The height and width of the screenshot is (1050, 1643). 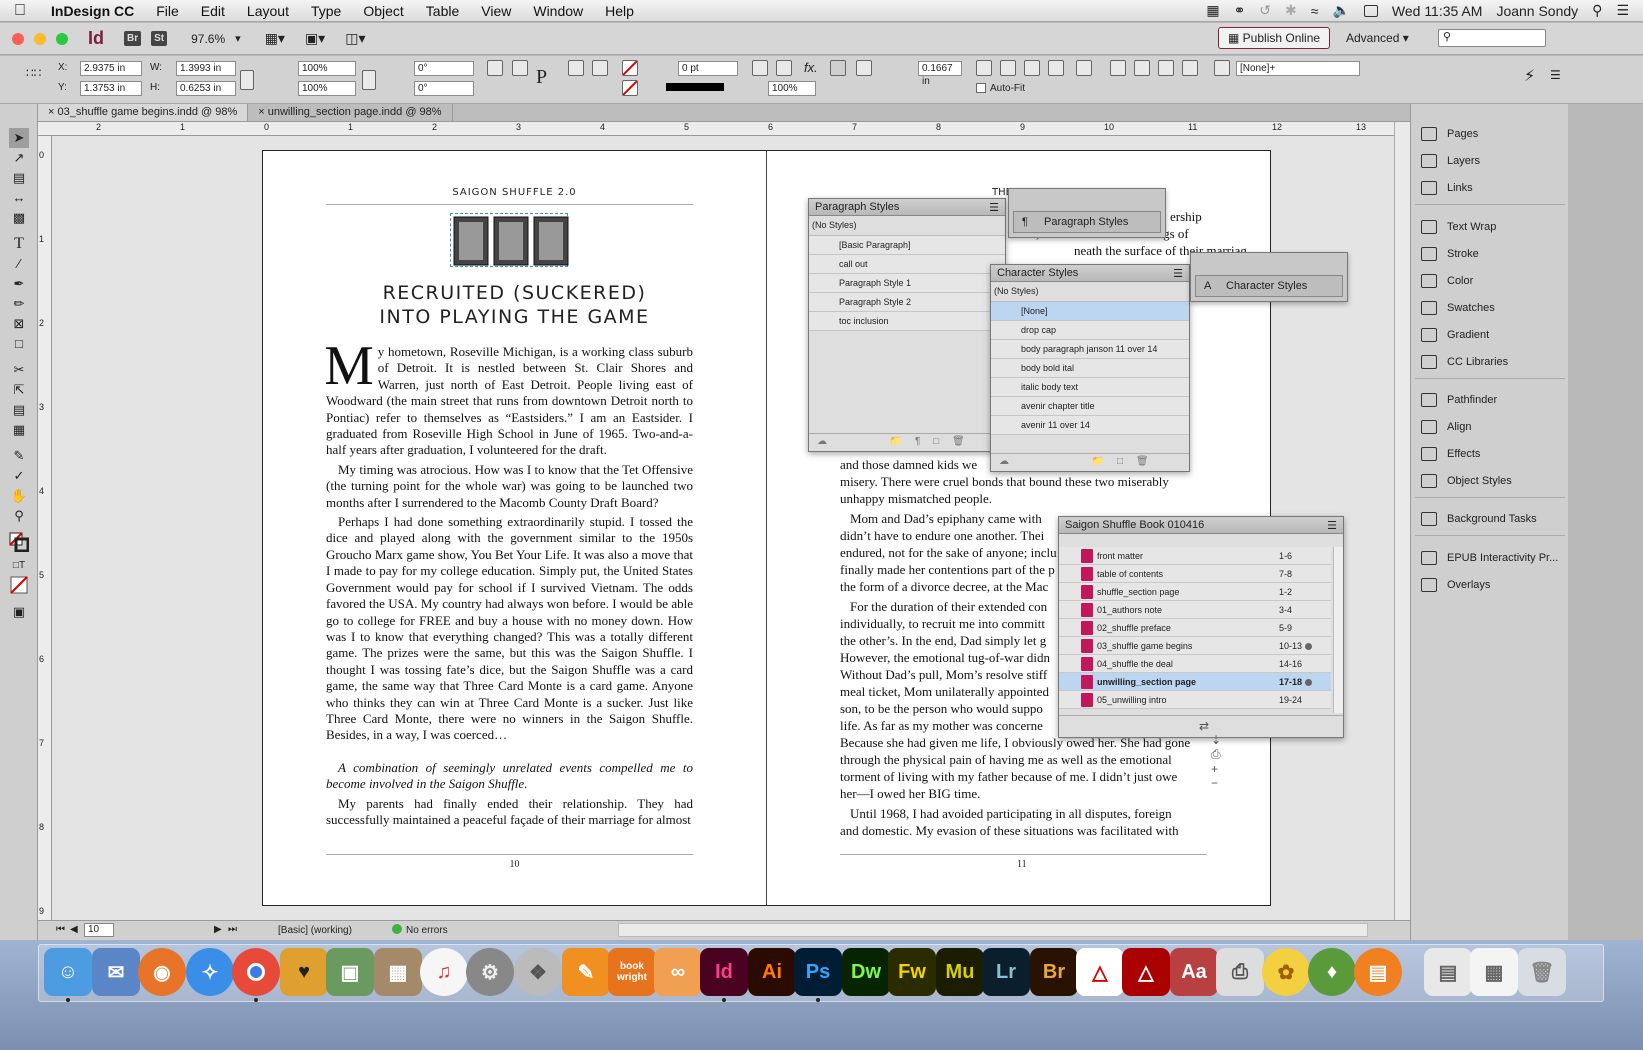 I want to click on list-item: toc inclusion, so click(x=907, y=321).